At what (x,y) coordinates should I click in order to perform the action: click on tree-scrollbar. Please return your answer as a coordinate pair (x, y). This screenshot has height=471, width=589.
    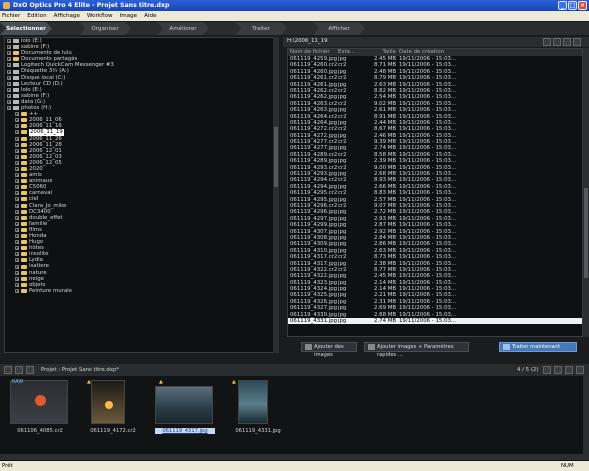
    Looking at the image, I should click on (276, 195).